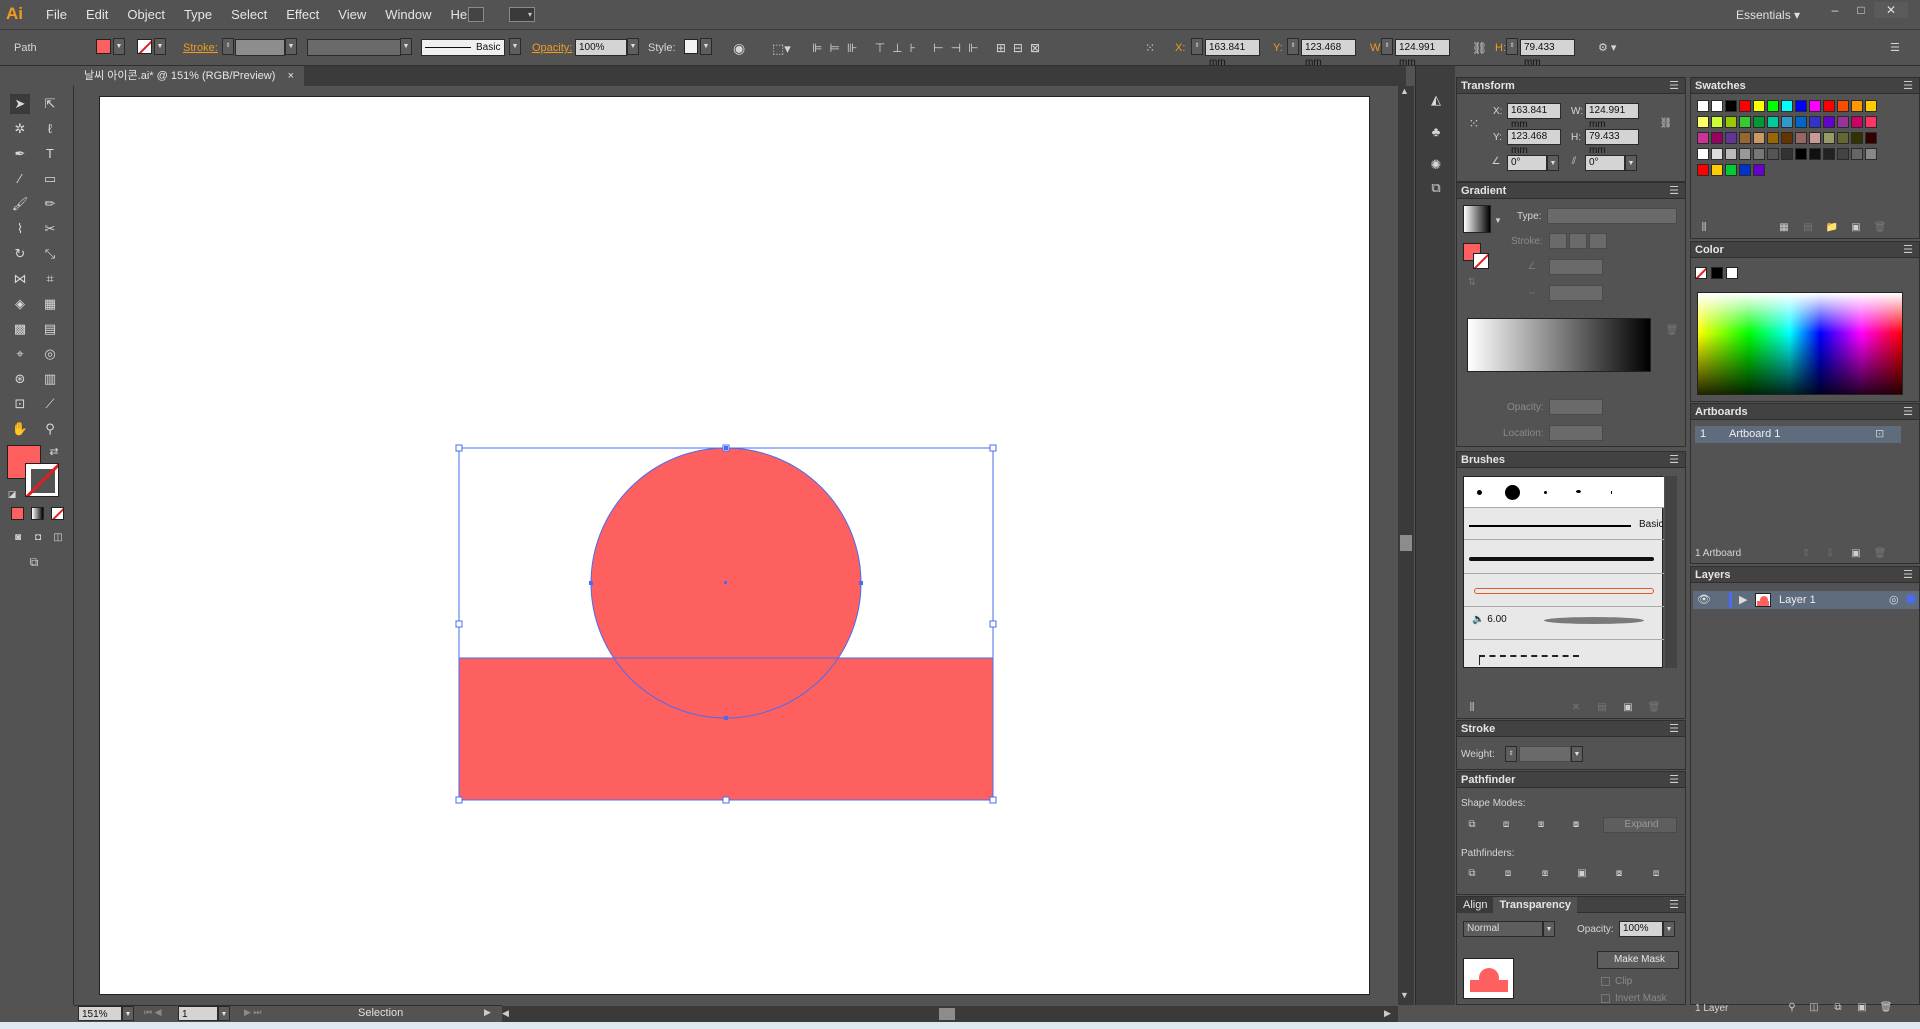  What do you see at coordinates (1861, 10) in the screenshot?
I see `maximize-button: □` at bounding box center [1861, 10].